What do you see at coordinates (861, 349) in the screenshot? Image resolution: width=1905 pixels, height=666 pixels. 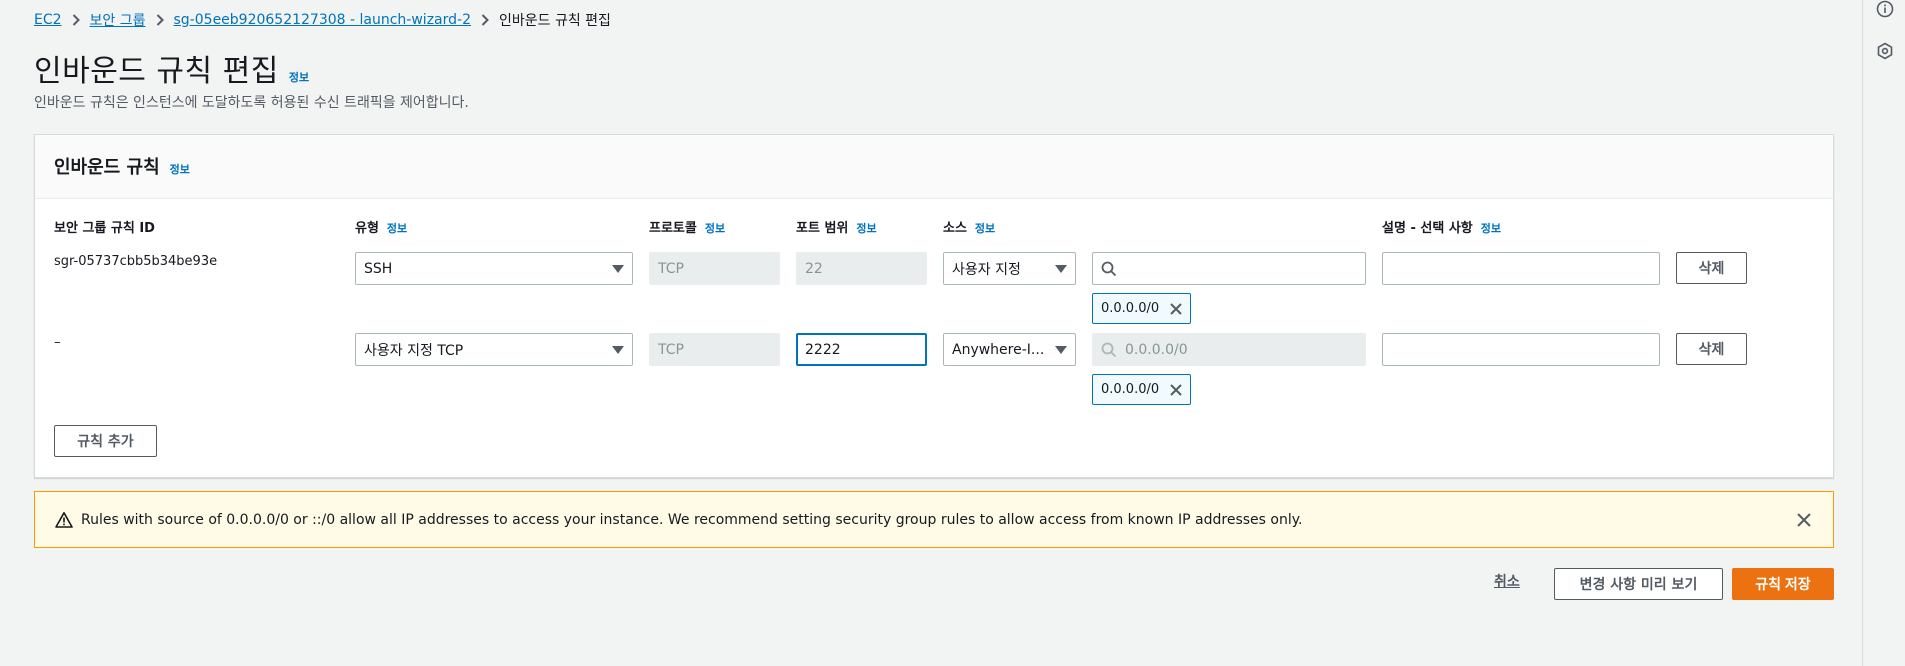 I see `port-range-input: 2222` at bounding box center [861, 349].